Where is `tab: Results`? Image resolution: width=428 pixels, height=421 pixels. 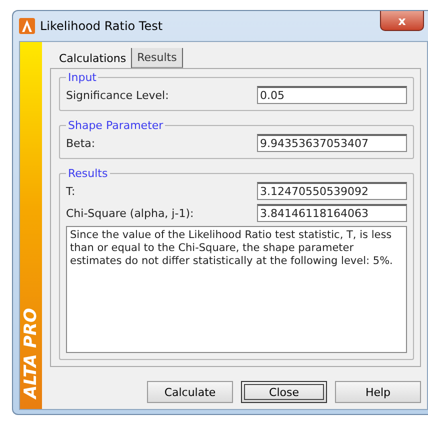
tab: Results is located at coordinates (157, 58).